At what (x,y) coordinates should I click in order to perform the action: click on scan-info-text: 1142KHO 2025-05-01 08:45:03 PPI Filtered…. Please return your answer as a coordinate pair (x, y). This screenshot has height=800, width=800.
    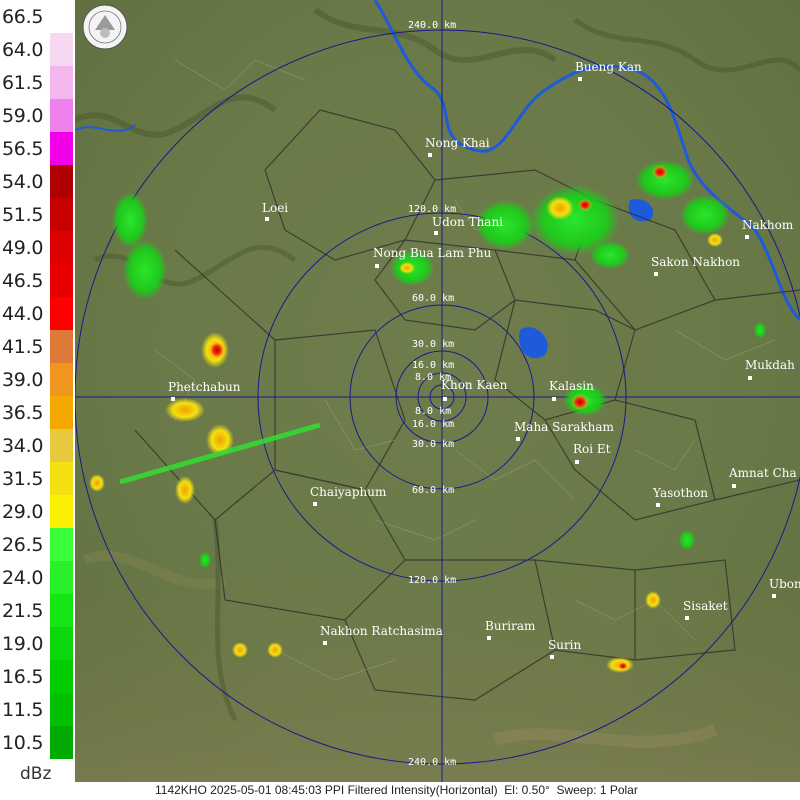
    Looking at the image, I should click on (396, 790).